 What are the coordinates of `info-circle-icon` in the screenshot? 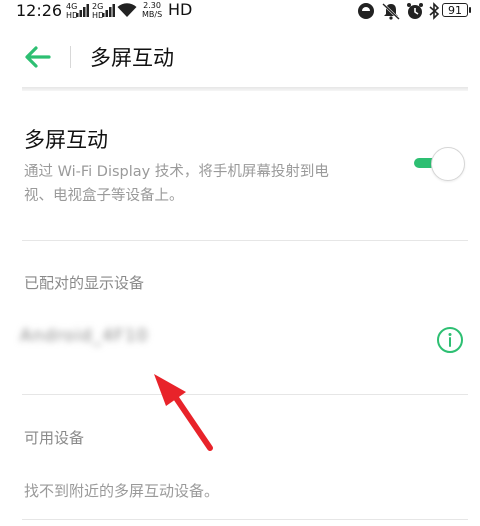 It's located at (450, 340).